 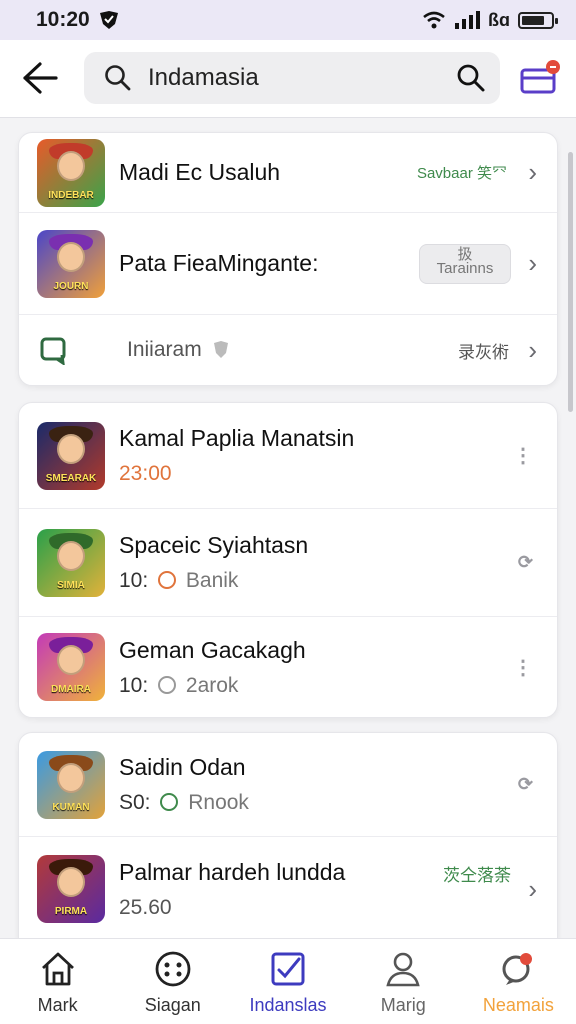 I want to click on wallet-icon, so click(x=540, y=77).